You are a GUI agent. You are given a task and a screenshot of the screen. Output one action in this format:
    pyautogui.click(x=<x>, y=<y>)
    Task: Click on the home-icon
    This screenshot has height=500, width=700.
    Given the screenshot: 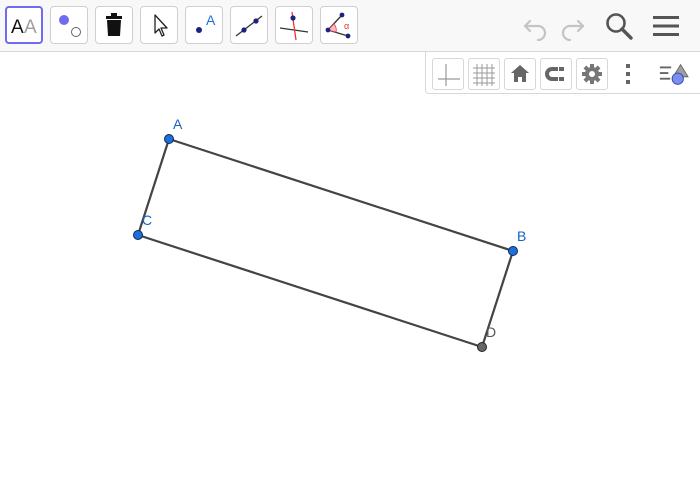 What is the action you would take?
    pyautogui.click(x=520, y=73)
    